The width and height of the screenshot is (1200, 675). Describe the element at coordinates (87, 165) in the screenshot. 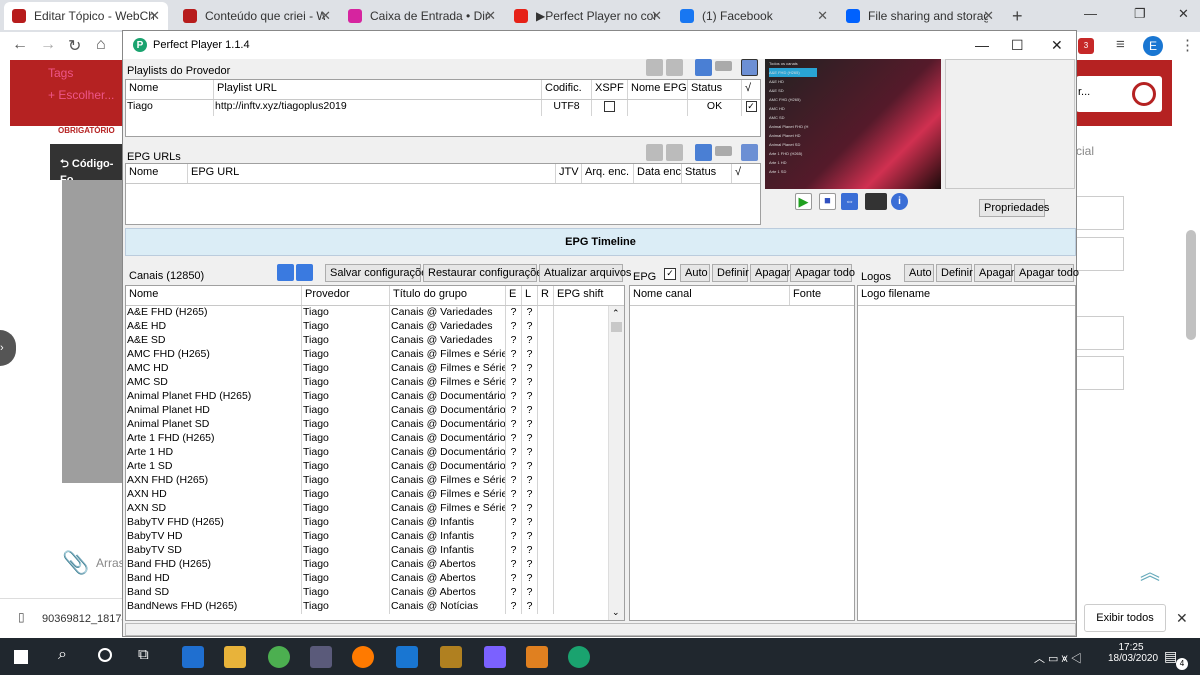

I see `code-button: ⮌ Código-Fo` at that location.